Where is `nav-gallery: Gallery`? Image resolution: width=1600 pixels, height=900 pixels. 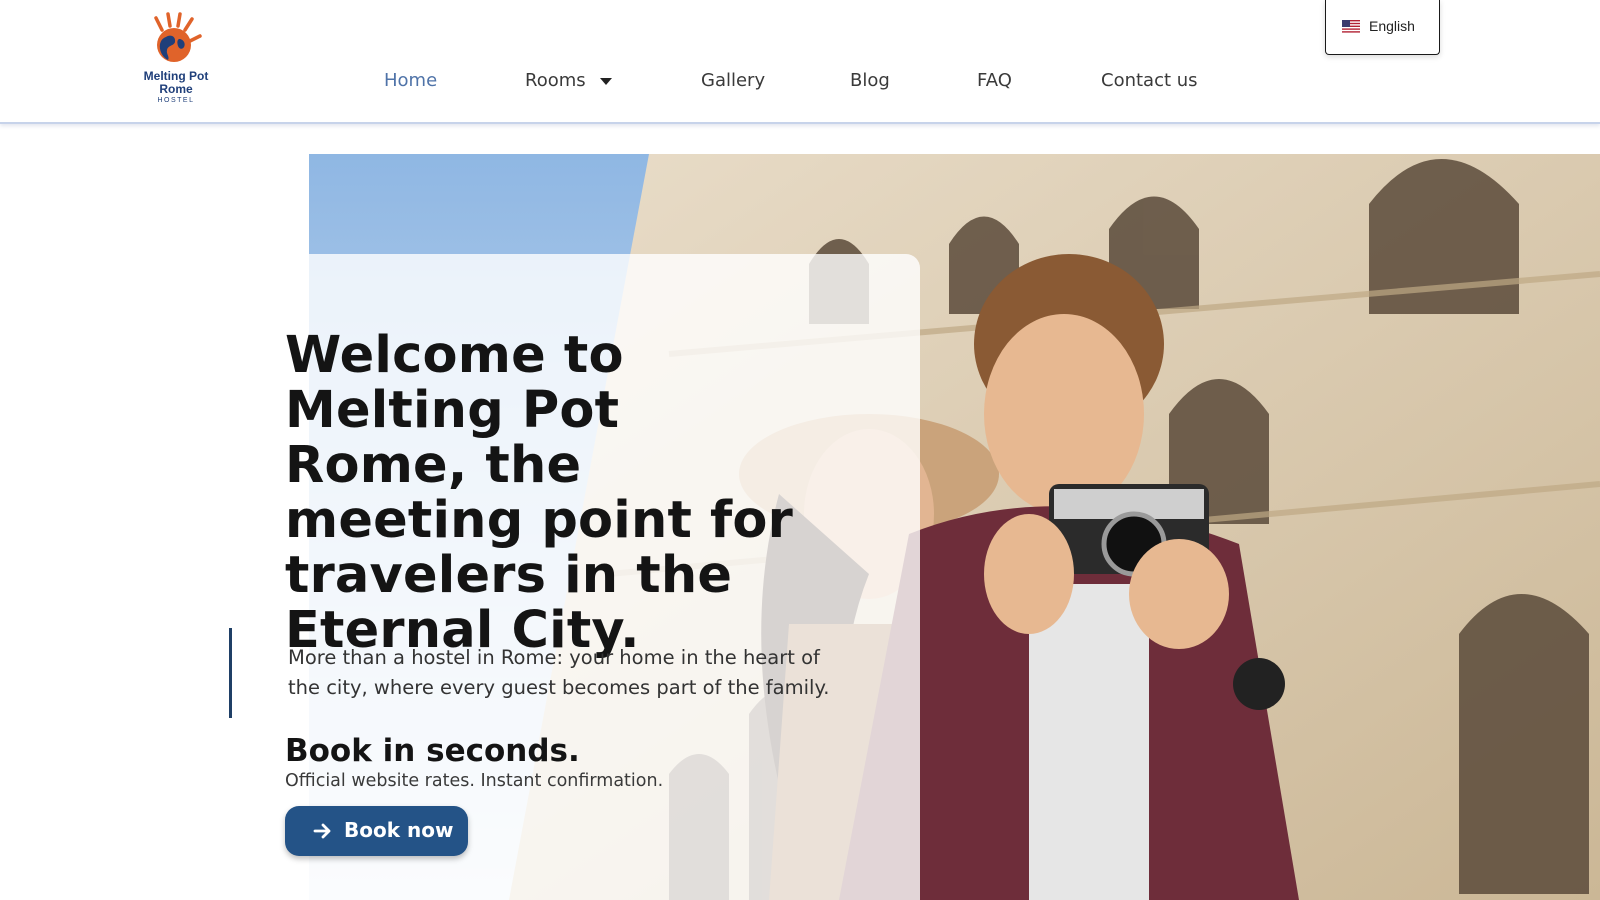 nav-gallery: Gallery is located at coordinates (733, 86).